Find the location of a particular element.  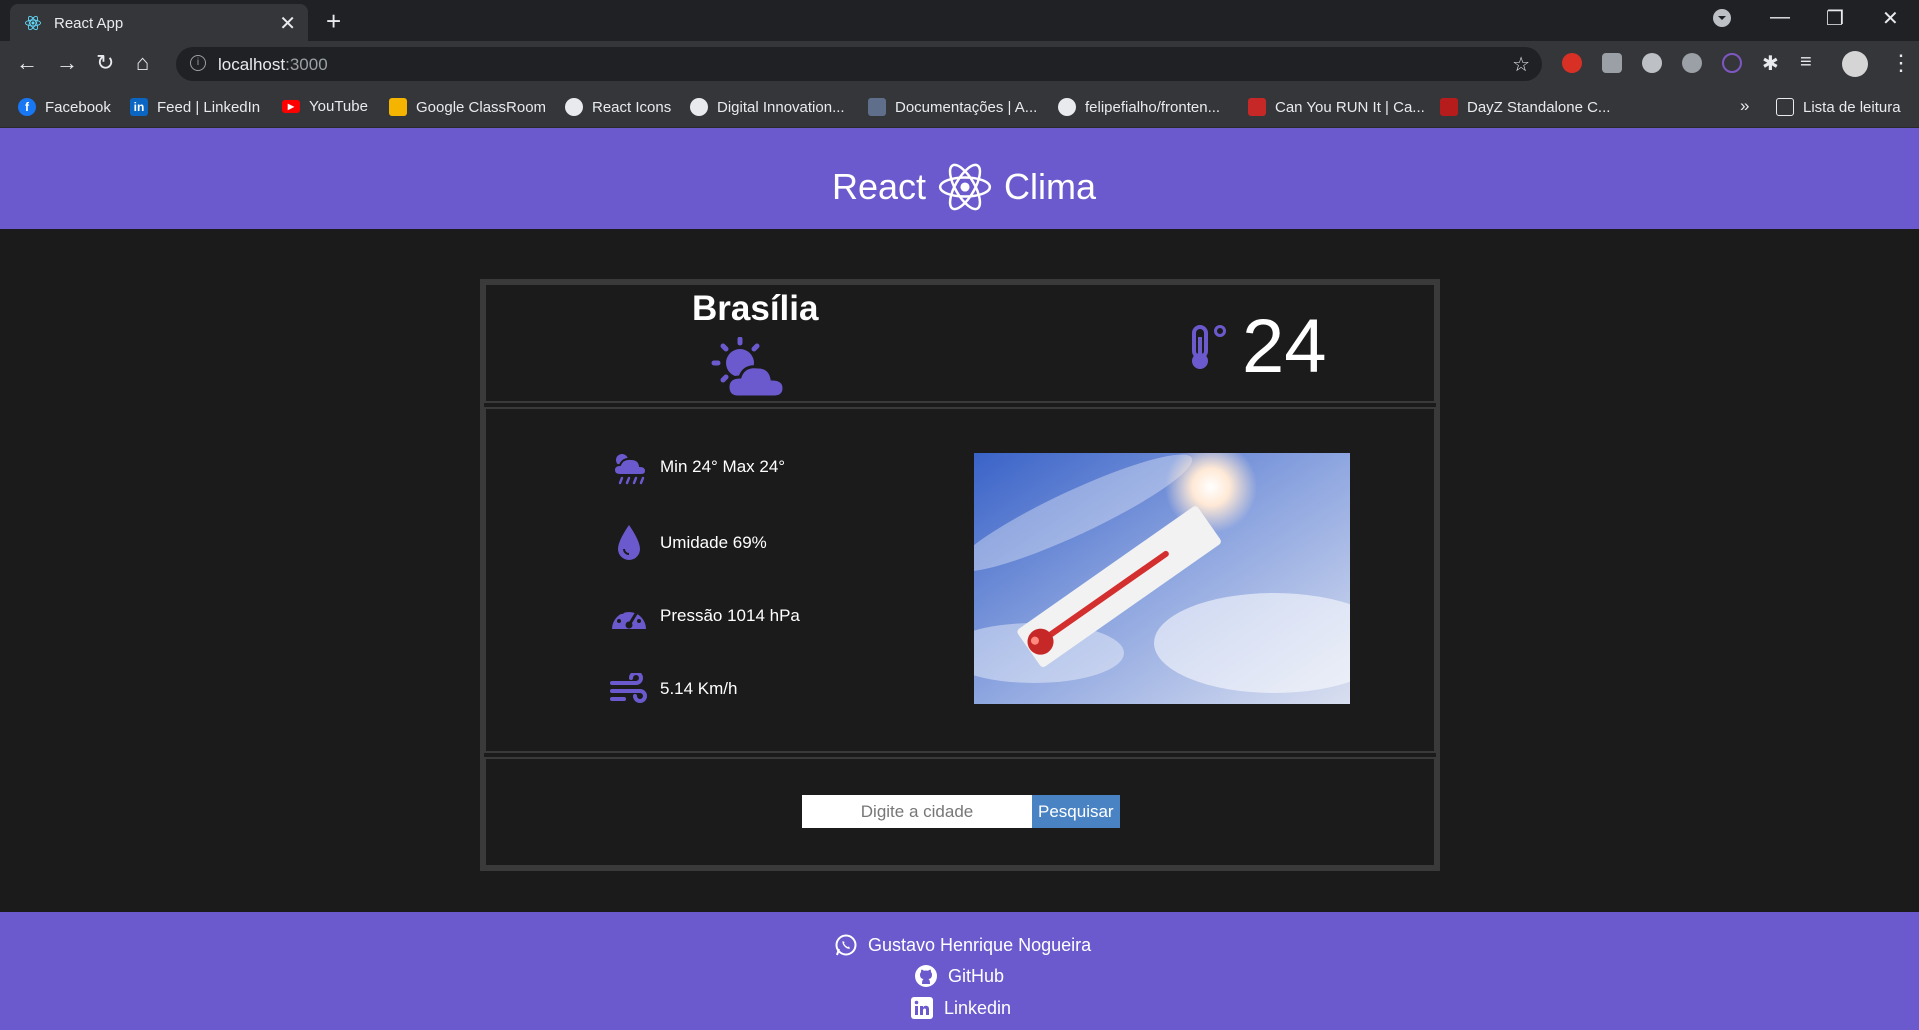

canyourunit-icon is located at coordinates (1257, 107).